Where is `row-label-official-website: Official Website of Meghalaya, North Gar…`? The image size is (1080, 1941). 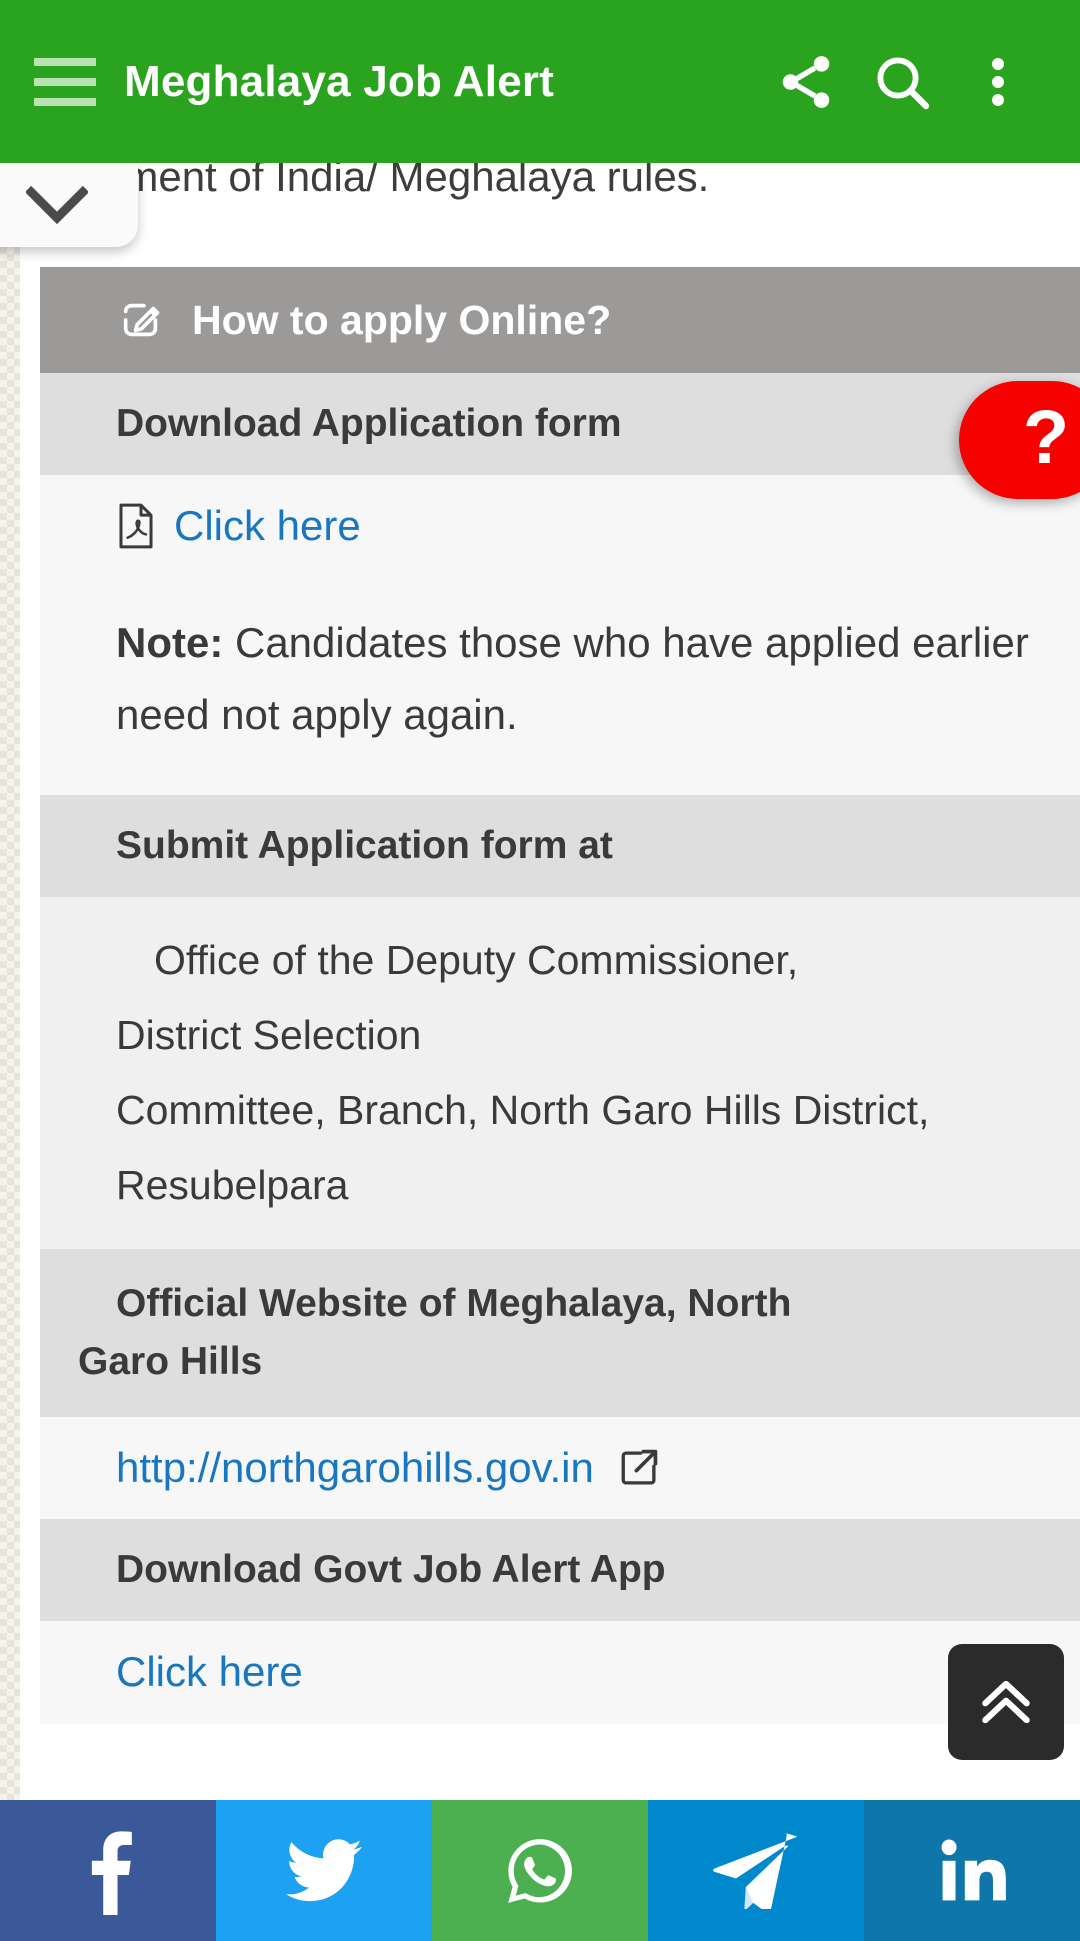
row-label-official-website: Official Website of Meghalaya, North Gar… is located at coordinates (560, 1333).